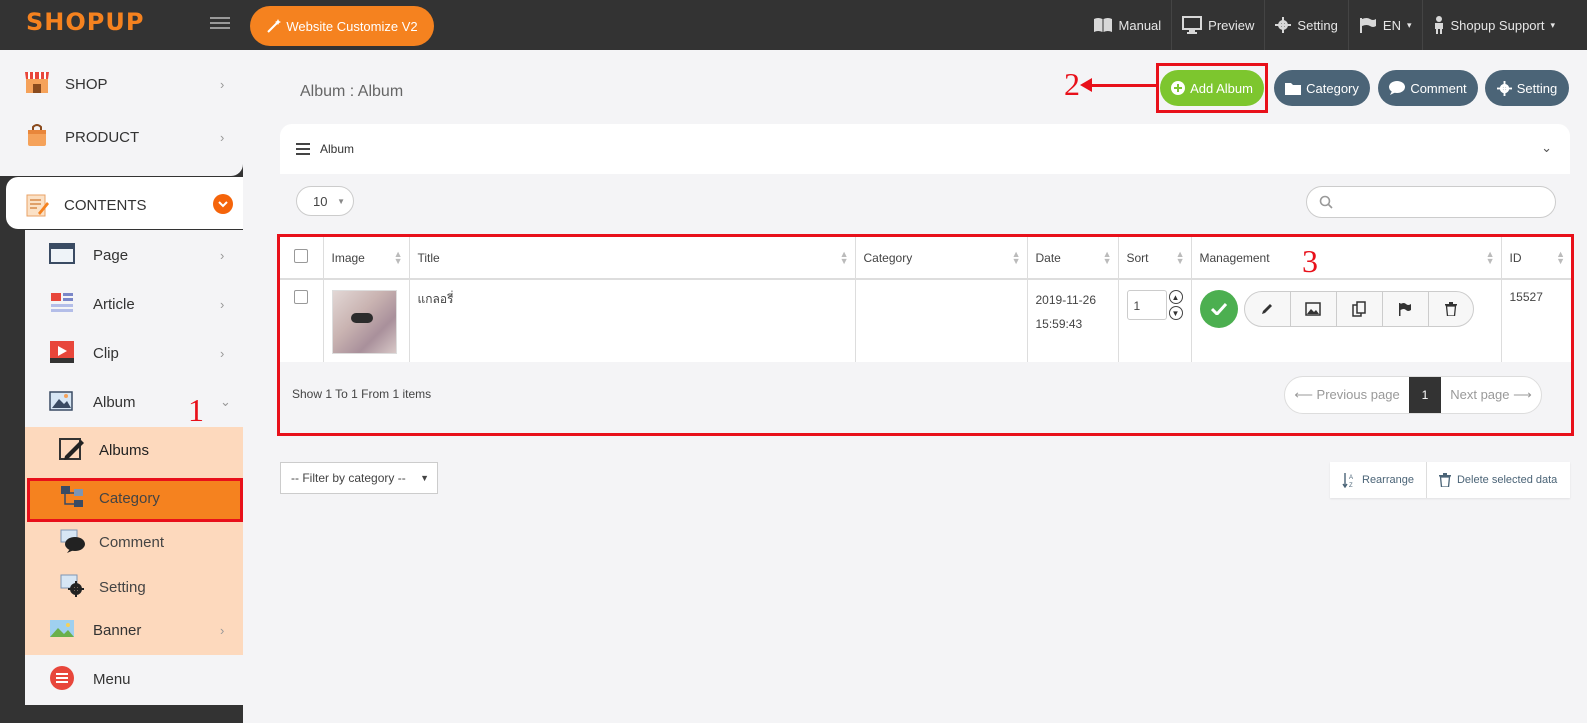 This screenshot has width=1587, height=723. What do you see at coordinates (1428, 88) in the screenshot?
I see `comment-button: Comment` at bounding box center [1428, 88].